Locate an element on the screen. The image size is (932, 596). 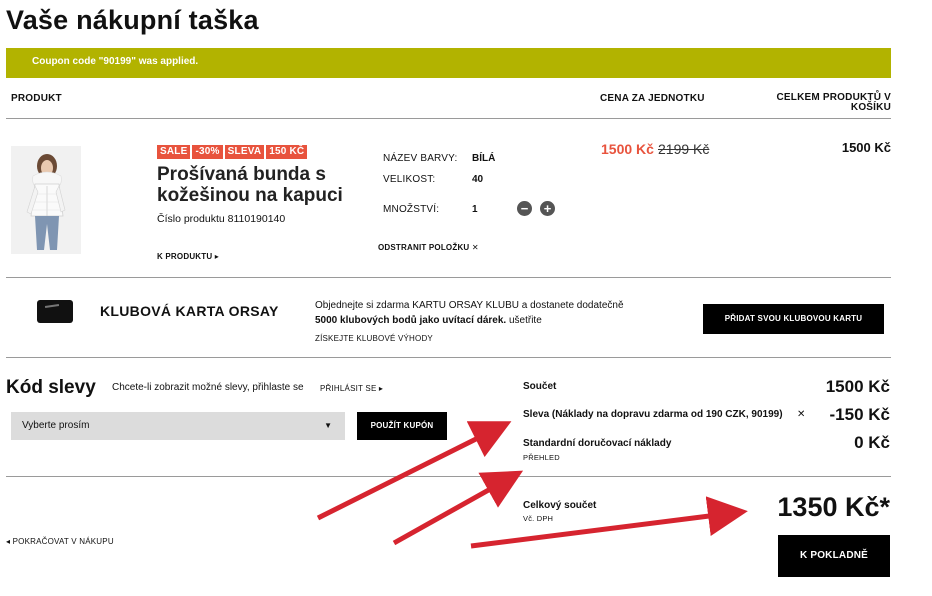
header-product: PRODUKT is located at coordinates (36, 98).